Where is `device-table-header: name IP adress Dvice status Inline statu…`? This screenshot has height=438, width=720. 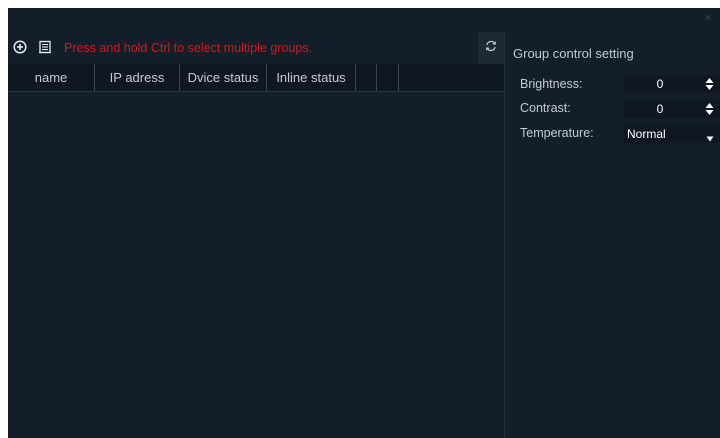 device-table-header: name IP adress Dvice status Inline statu… is located at coordinates (256, 78).